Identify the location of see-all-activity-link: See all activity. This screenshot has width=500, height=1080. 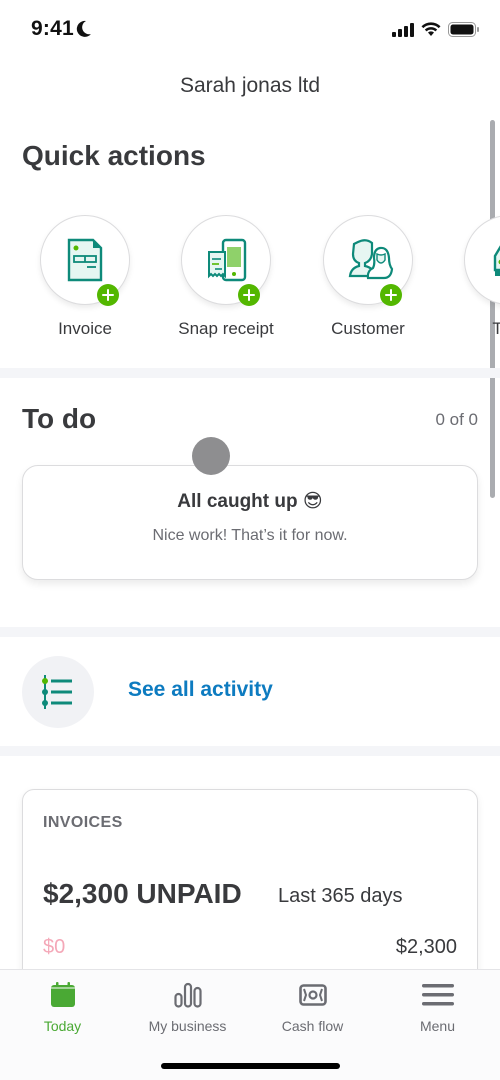
(200, 690).